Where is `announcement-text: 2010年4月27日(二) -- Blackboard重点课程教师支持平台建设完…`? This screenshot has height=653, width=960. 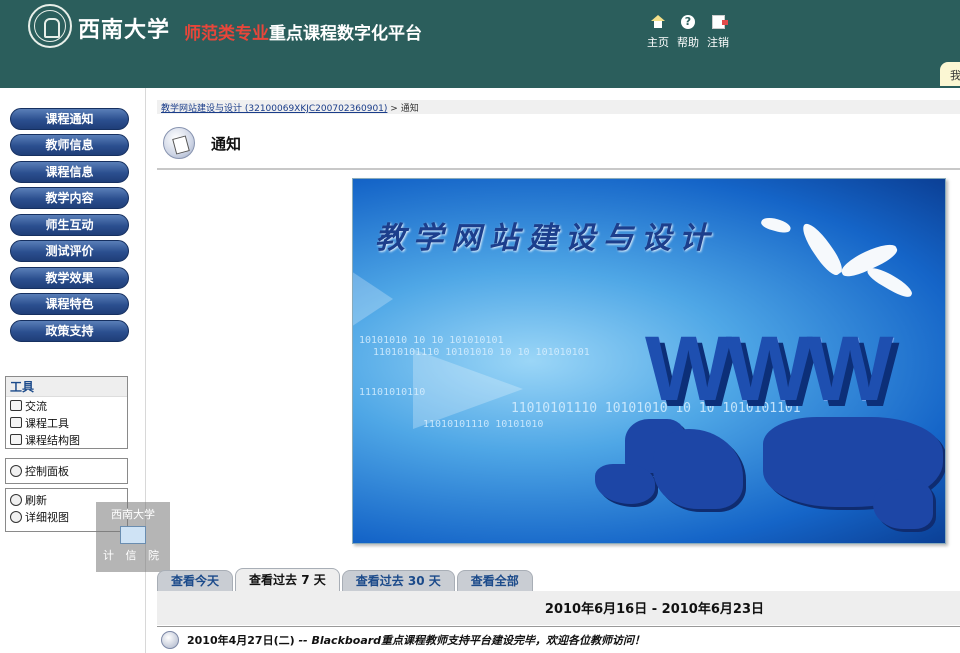
announcement-text: 2010年4月27日(二) -- Blackboard重点课程教师支持平台建设完… is located at coordinates (416, 640).